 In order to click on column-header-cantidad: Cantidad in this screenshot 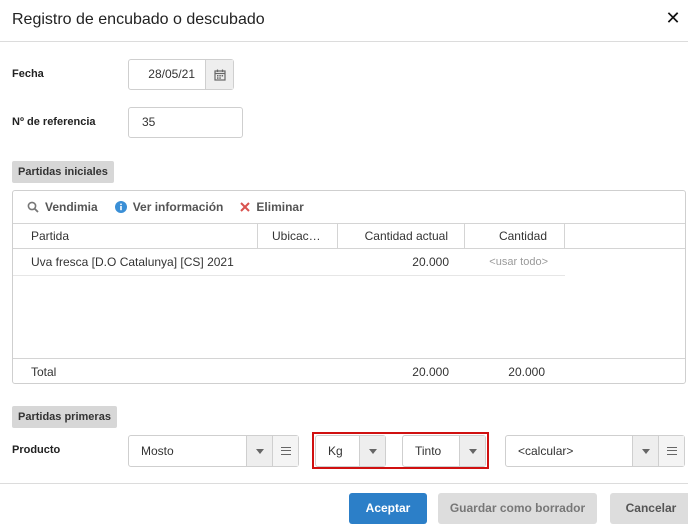, I will do `click(515, 236)`.